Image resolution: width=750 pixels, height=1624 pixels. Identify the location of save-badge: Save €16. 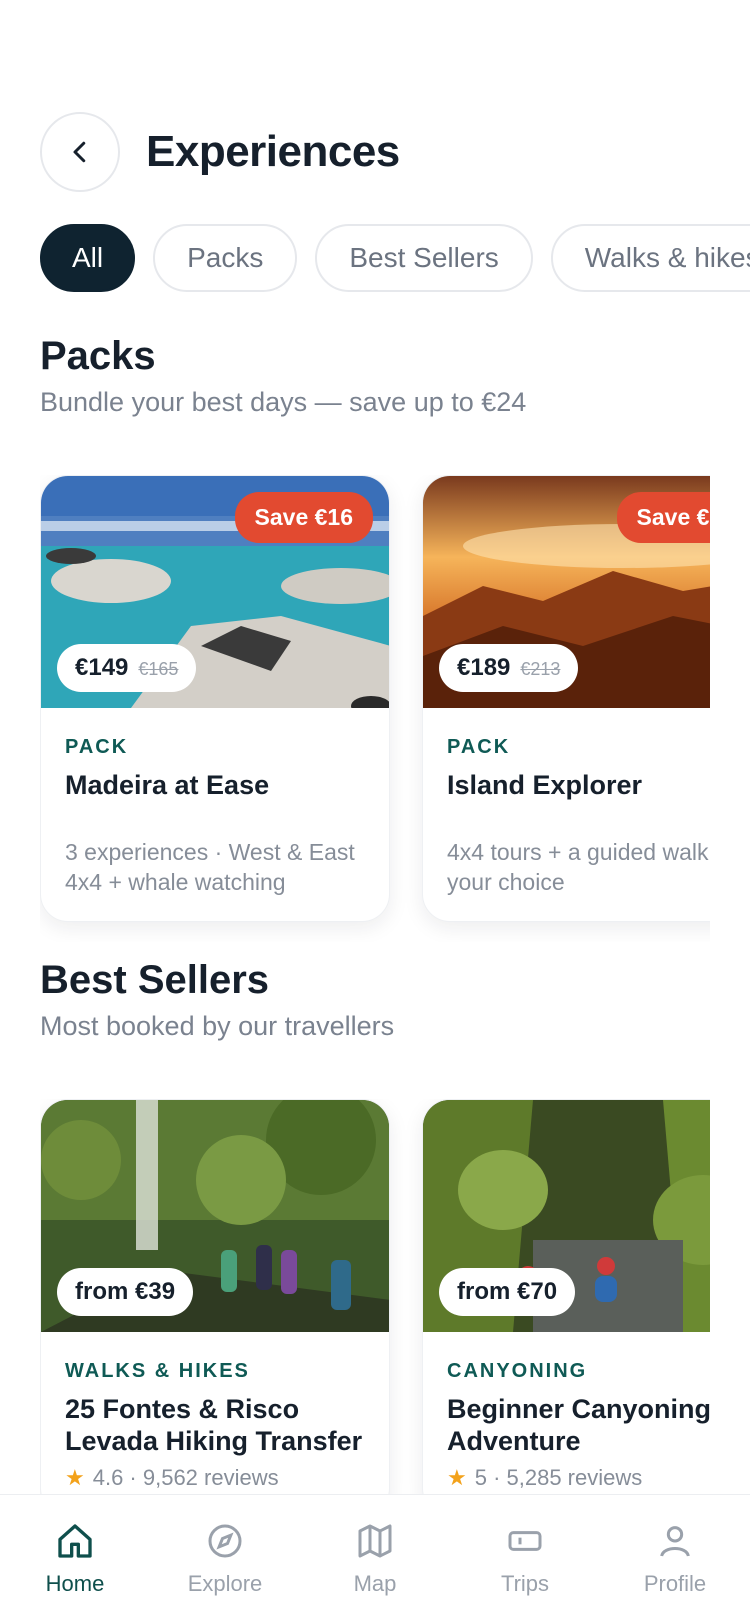
(303, 517).